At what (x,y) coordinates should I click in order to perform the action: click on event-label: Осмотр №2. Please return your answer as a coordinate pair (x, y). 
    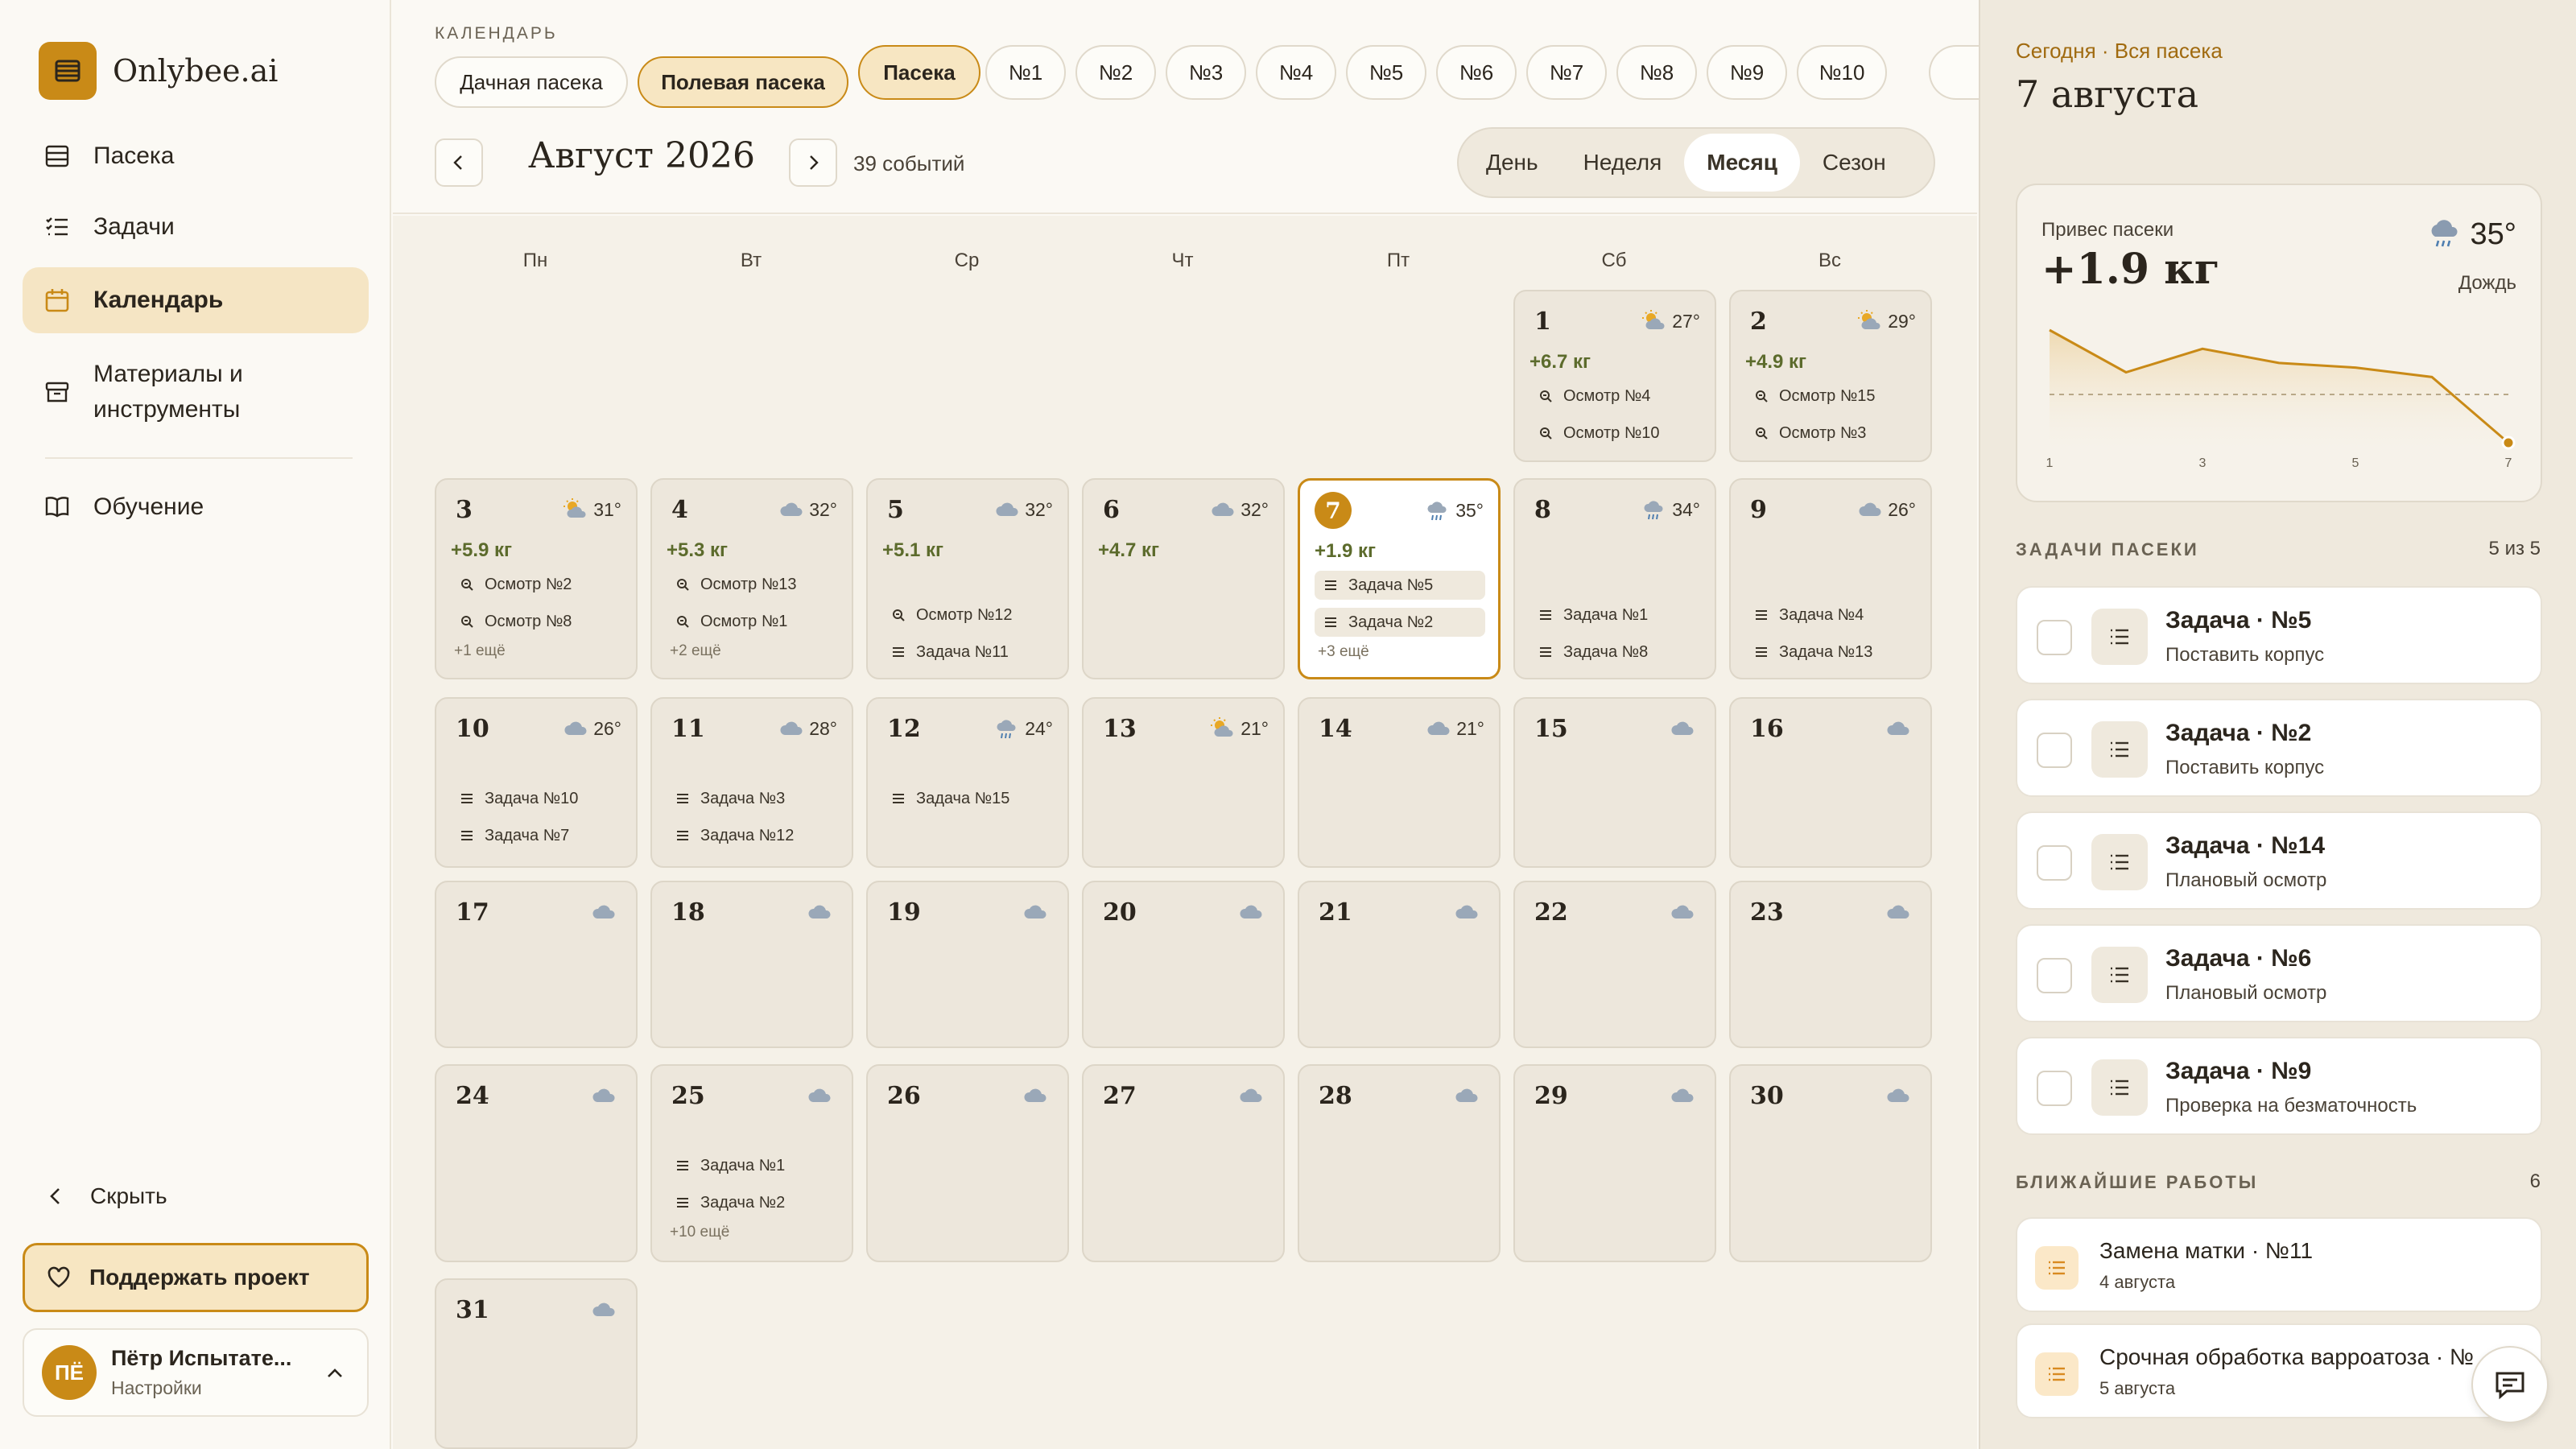
    Looking at the image, I should click on (528, 584).